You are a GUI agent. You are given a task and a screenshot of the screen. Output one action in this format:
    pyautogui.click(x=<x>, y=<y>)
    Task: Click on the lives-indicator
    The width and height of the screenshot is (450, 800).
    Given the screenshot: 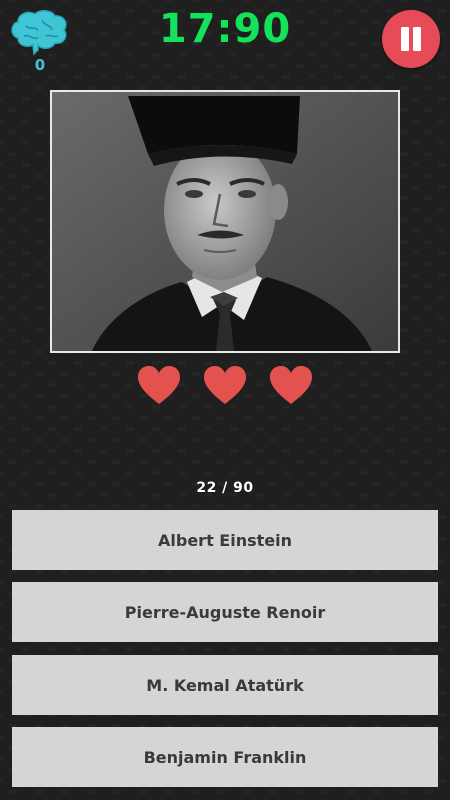 What is the action you would take?
    pyautogui.click(x=225, y=385)
    